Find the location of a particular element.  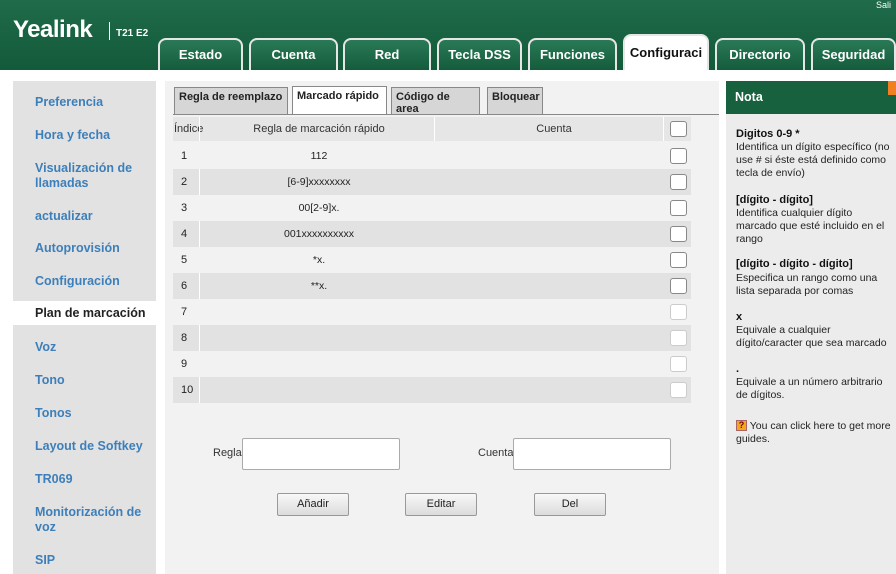

note-entry-title: [dígito - dígito - dígito] is located at coordinates (794, 264).